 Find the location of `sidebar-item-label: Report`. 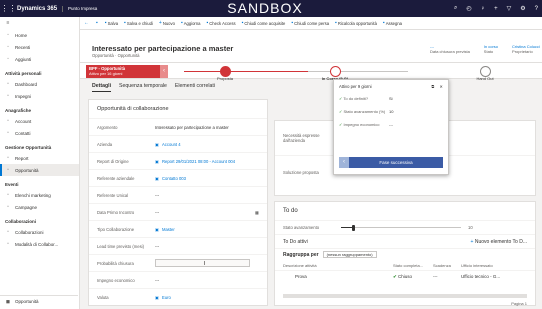

sidebar-item-label: Report is located at coordinates (22, 158).